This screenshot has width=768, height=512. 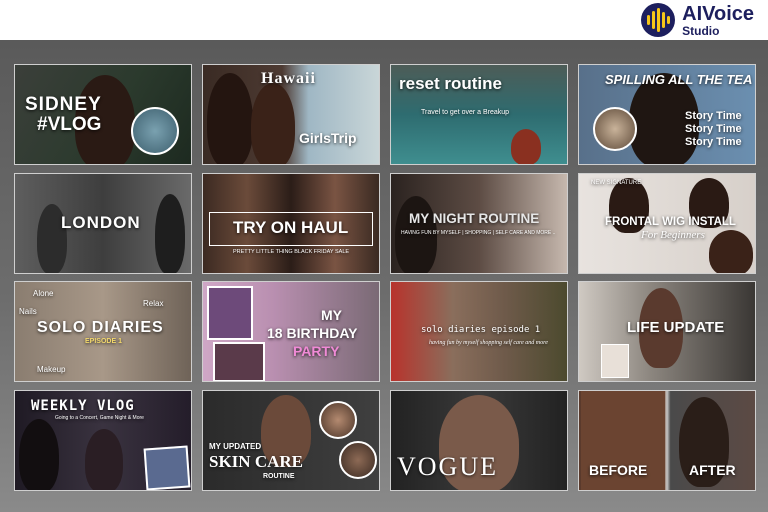 What do you see at coordinates (83, 405) in the screenshot?
I see `tile-title: WEEKLY VLOG` at bounding box center [83, 405].